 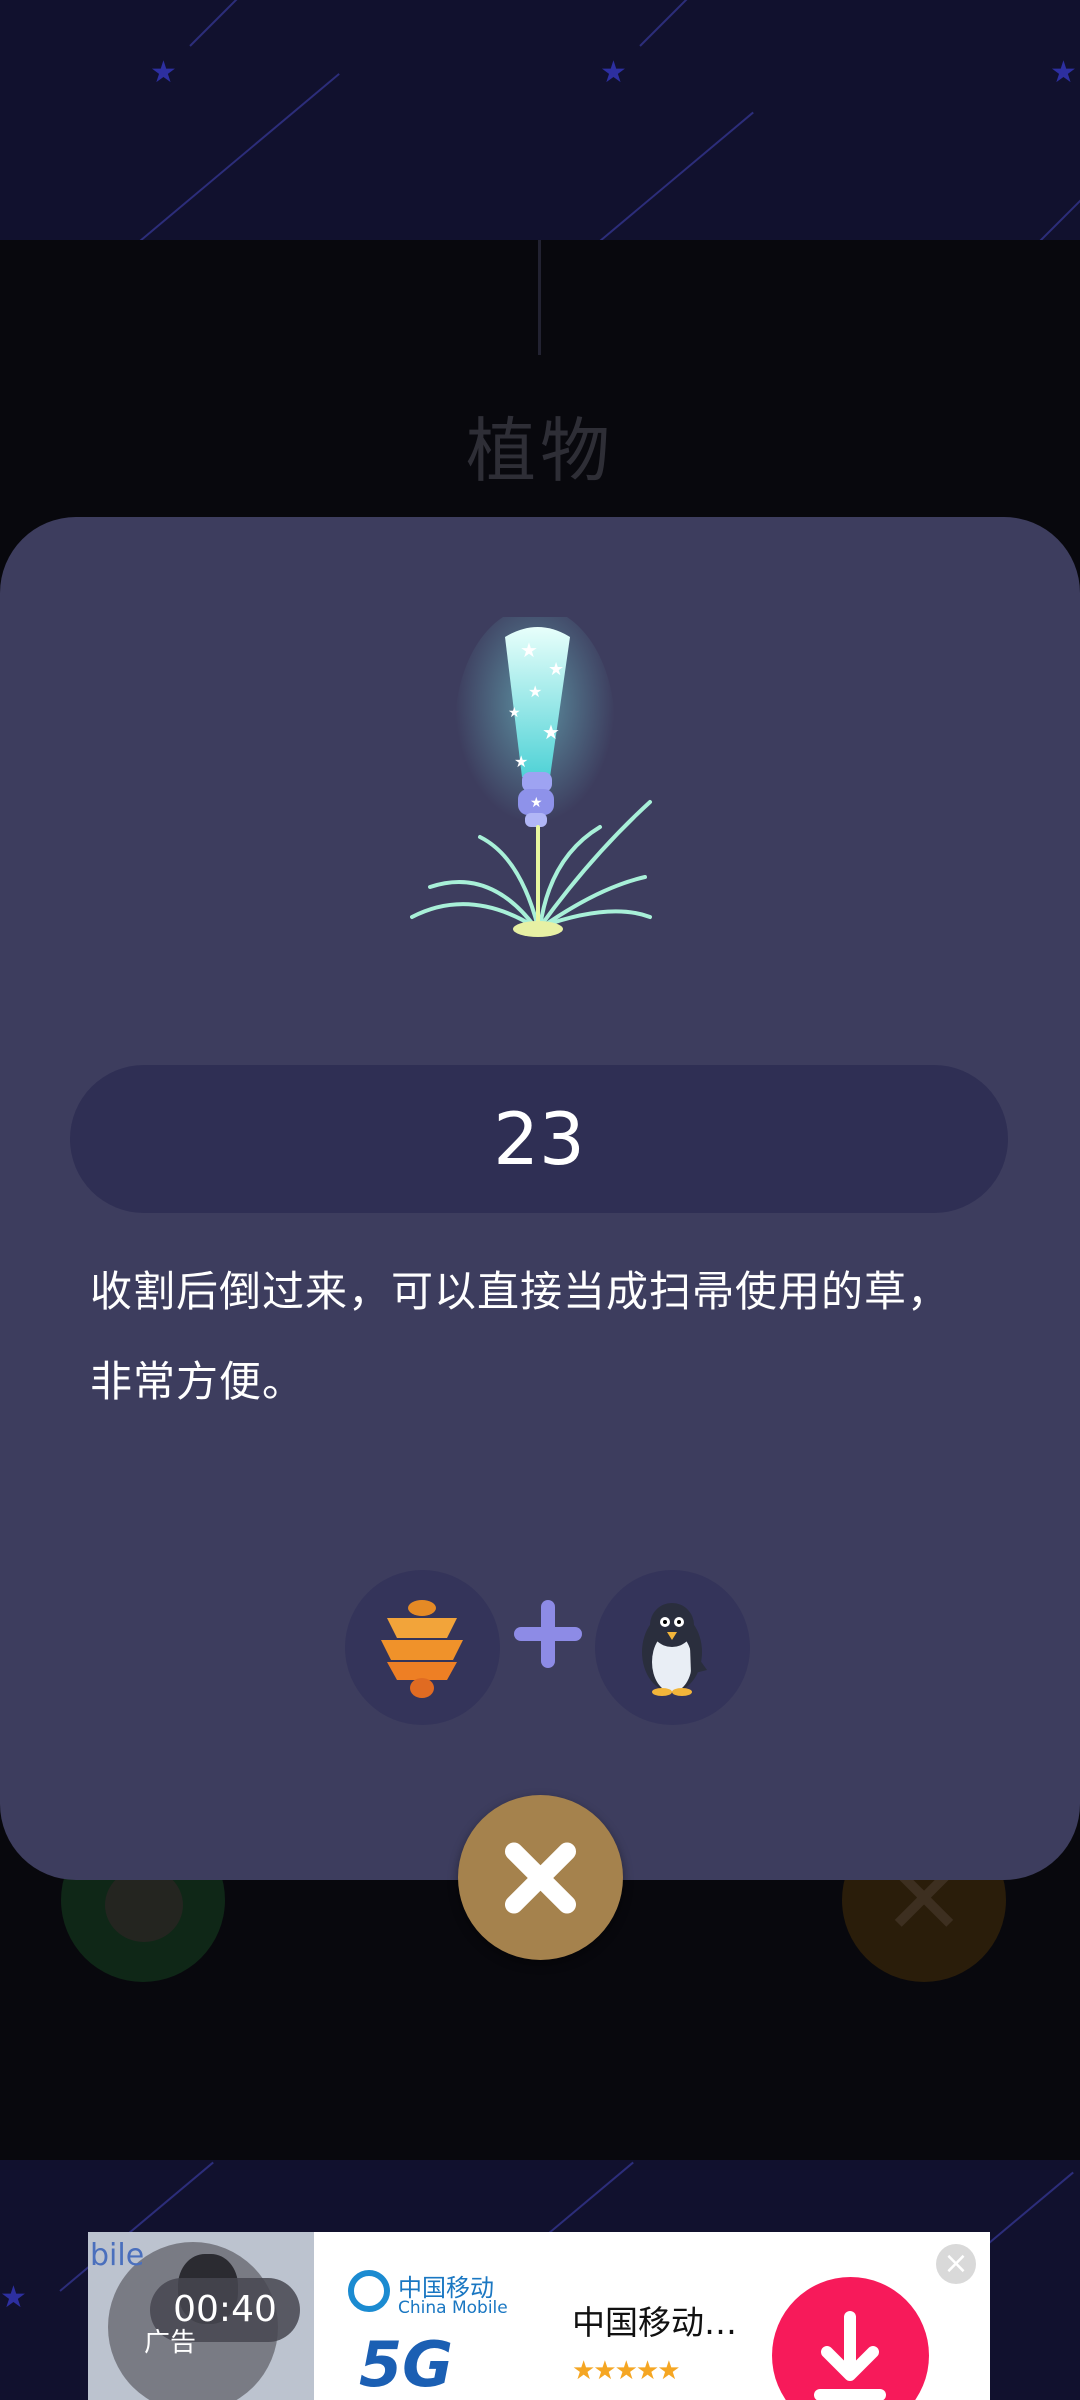 What do you see at coordinates (453, 2308) in the screenshot?
I see `ad-brand-en: China Mobile` at bounding box center [453, 2308].